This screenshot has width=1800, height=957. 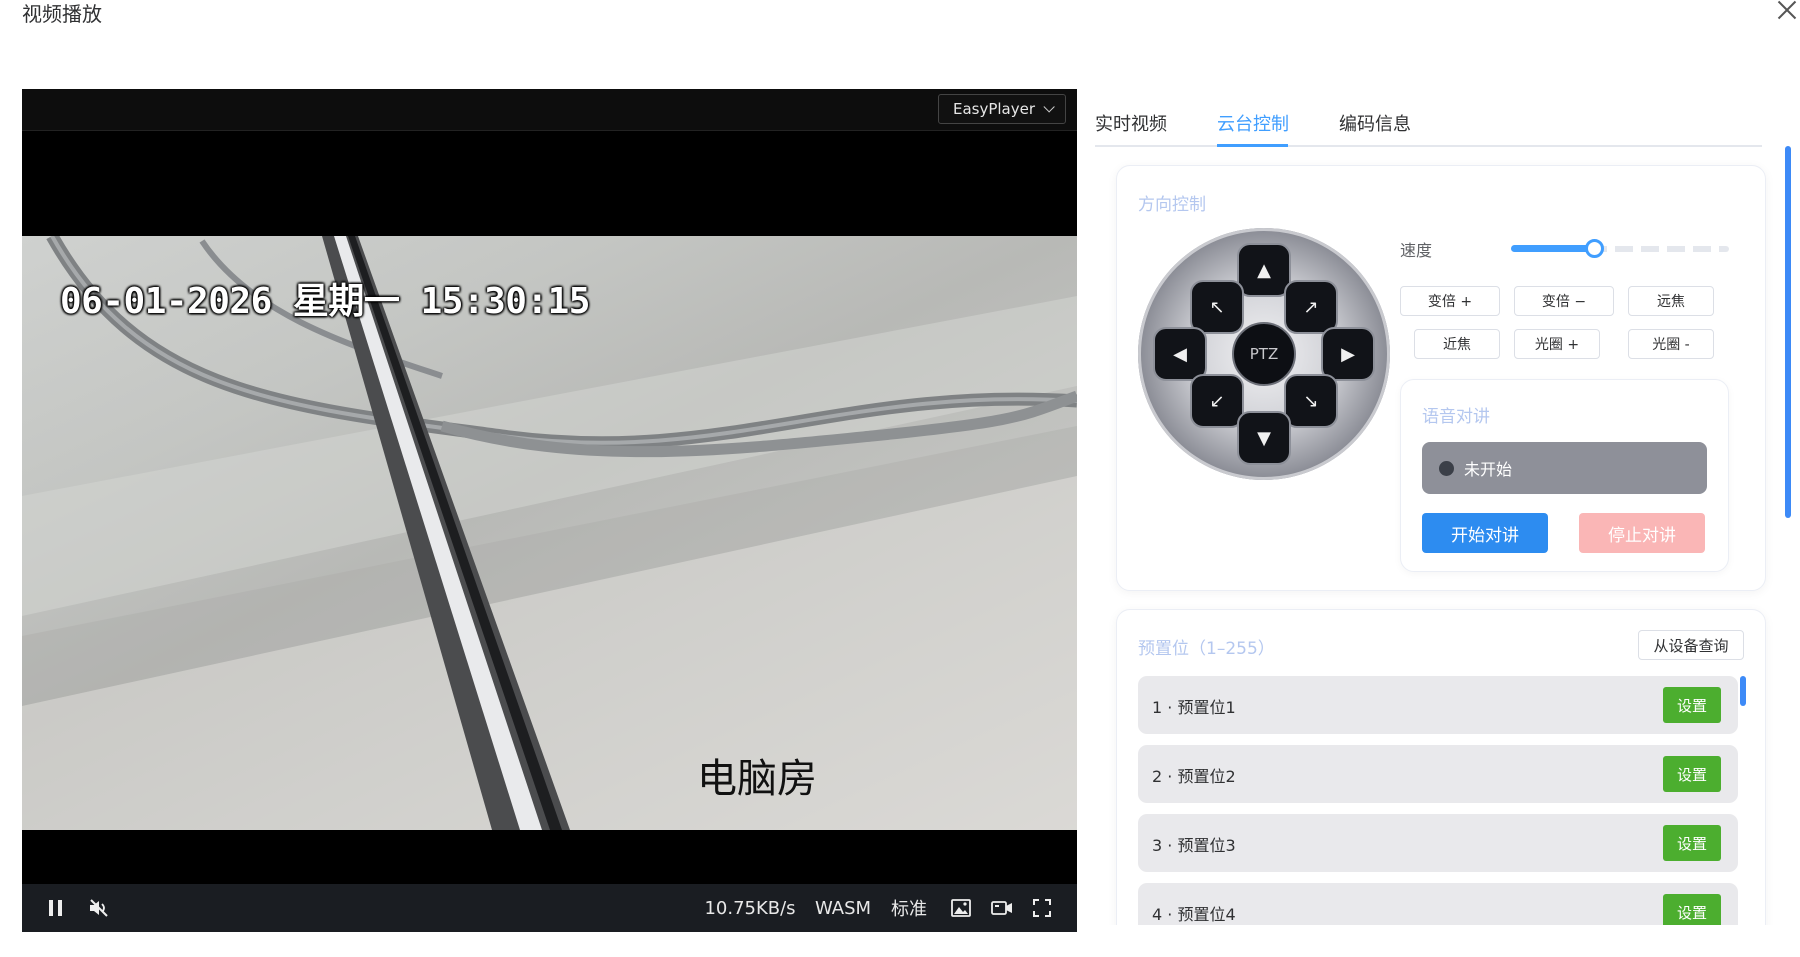 I want to click on ptz-wheel: ▲ ↖ ↗ ◀ ▶ ↙ ↘ ▼ PTZ, so click(x=1264, y=354).